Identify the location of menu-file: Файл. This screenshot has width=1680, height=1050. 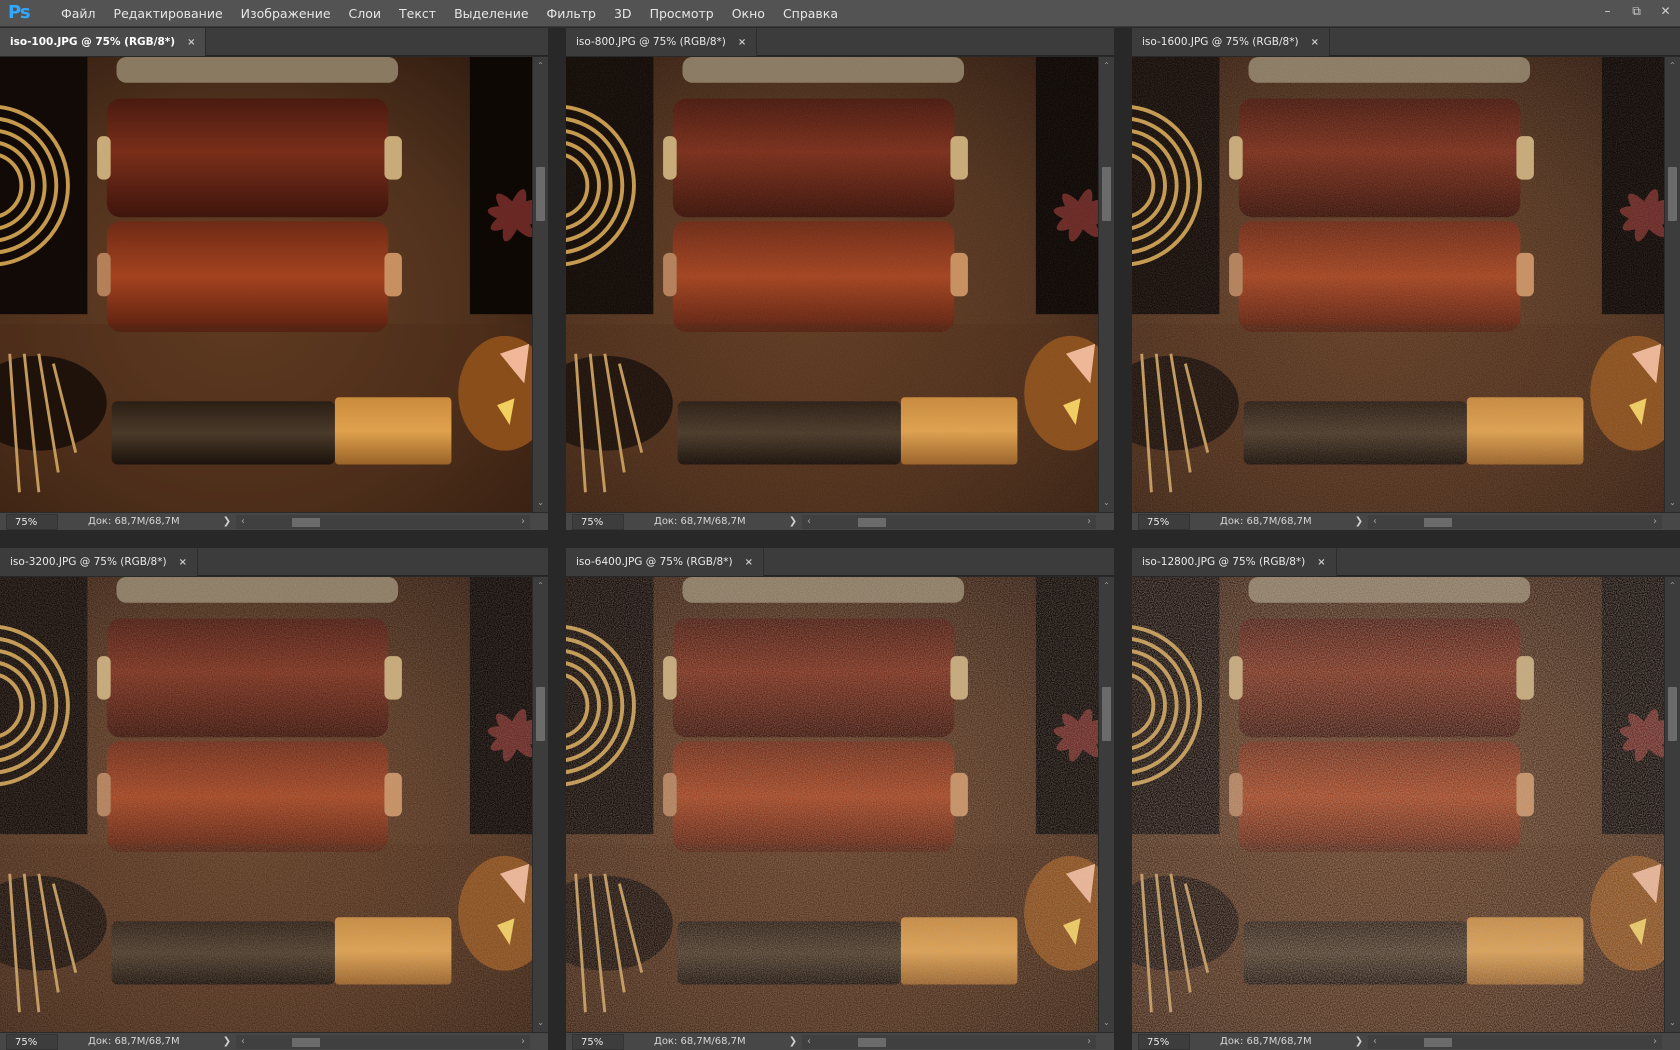
(78, 13).